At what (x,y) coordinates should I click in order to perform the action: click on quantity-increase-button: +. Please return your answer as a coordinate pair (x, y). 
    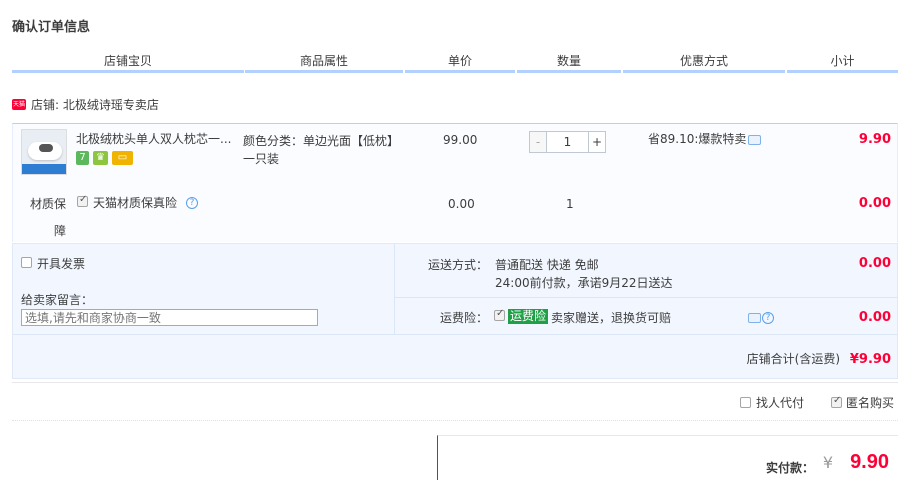
    Looking at the image, I should click on (597, 142).